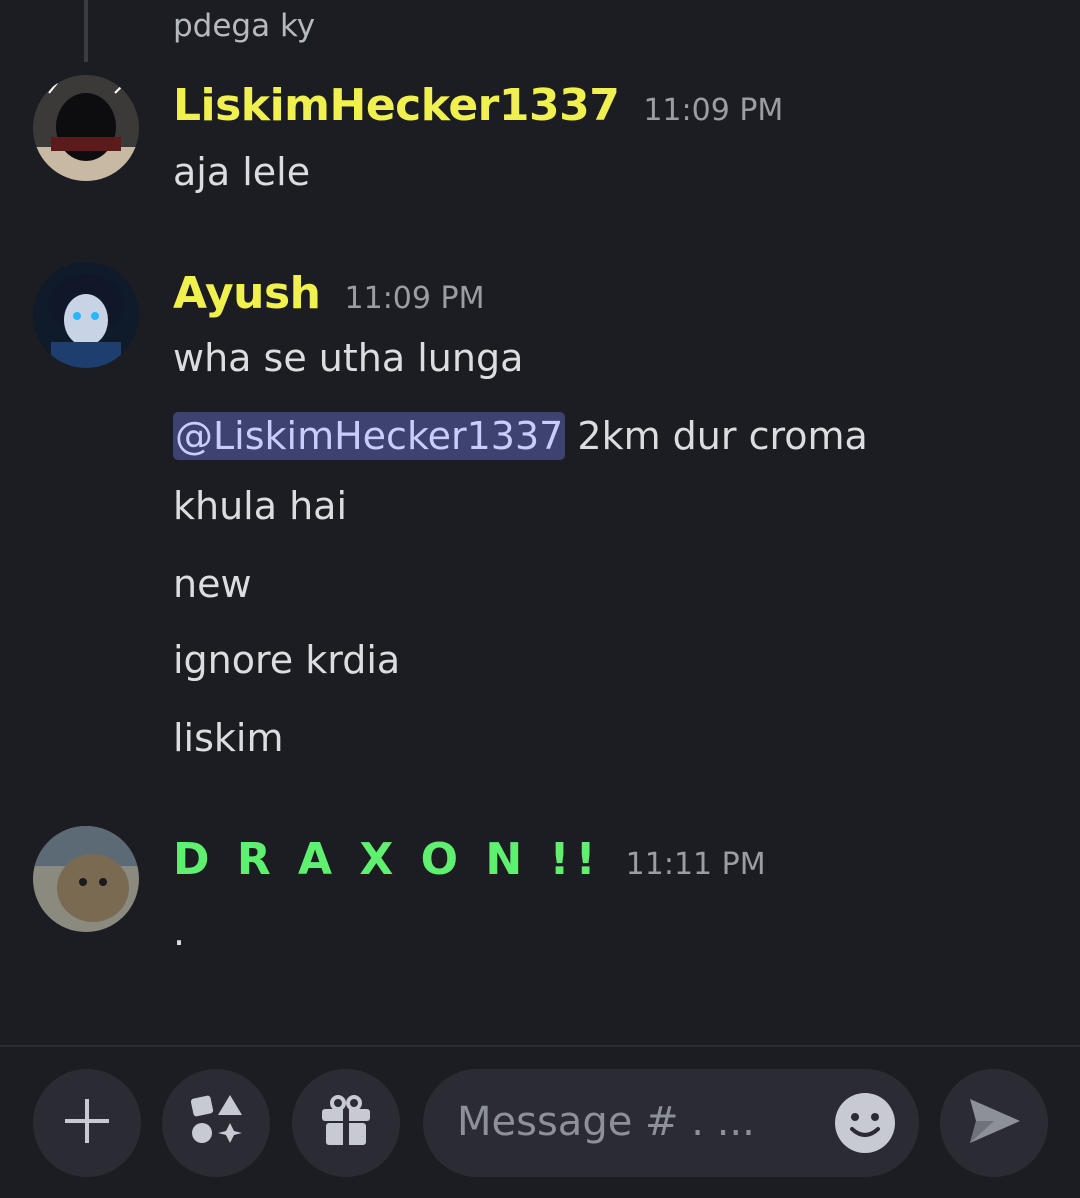  I want to click on message-text: ., so click(179, 932).